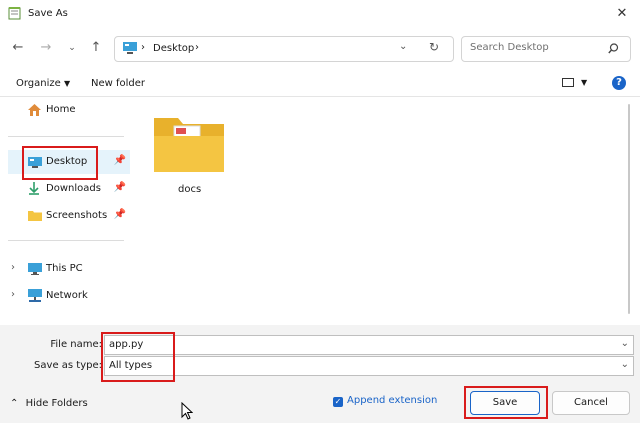  I want to click on refresh-icon: ↻, so click(434, 47).